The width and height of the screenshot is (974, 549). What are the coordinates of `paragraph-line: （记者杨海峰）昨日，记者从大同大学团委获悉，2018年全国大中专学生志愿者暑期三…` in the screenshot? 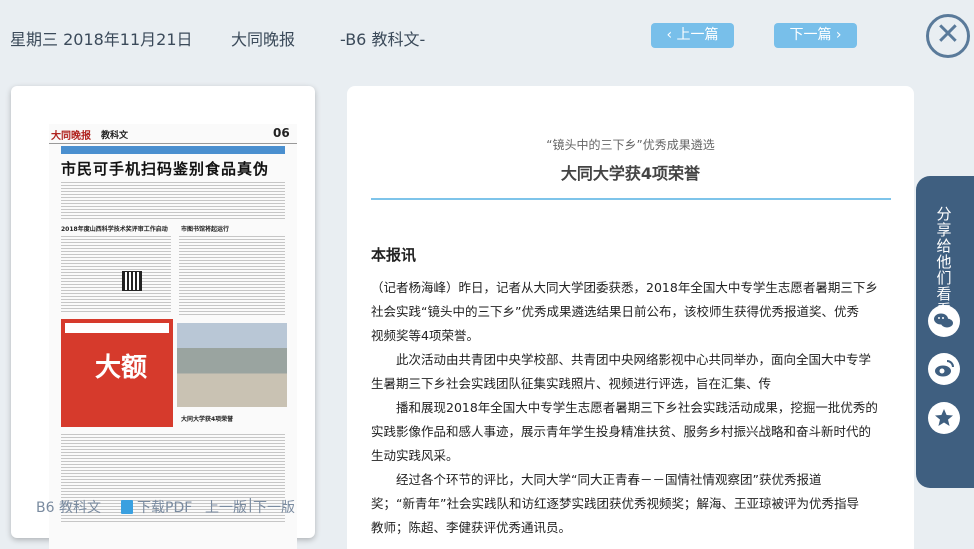 It's located at (624, 287).